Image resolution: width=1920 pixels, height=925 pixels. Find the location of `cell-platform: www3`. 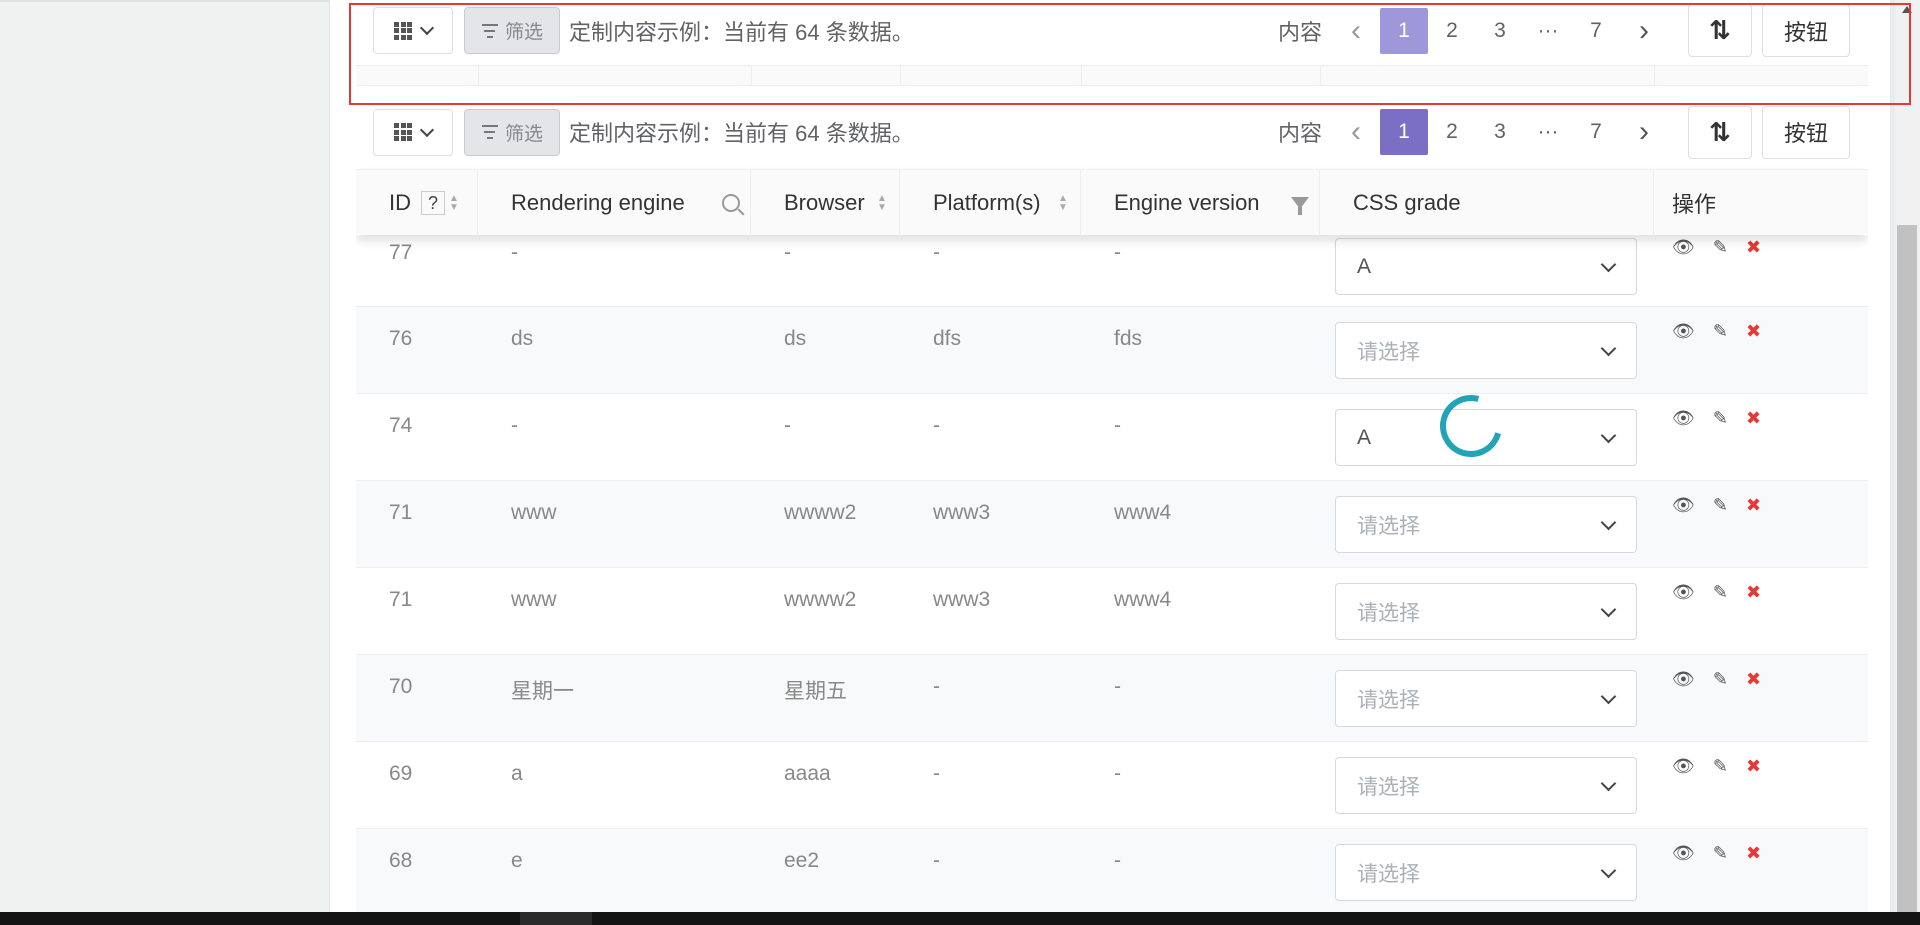

cell-platform: www3 is located at coordinates (962, 512).